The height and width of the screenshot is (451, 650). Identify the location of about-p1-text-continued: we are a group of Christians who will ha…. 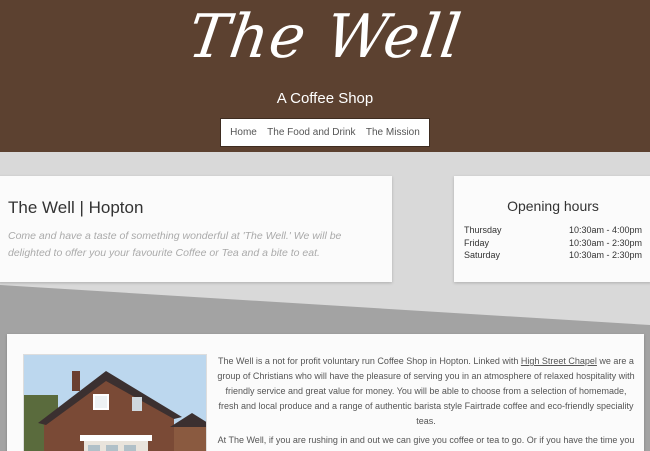
(426, 391).